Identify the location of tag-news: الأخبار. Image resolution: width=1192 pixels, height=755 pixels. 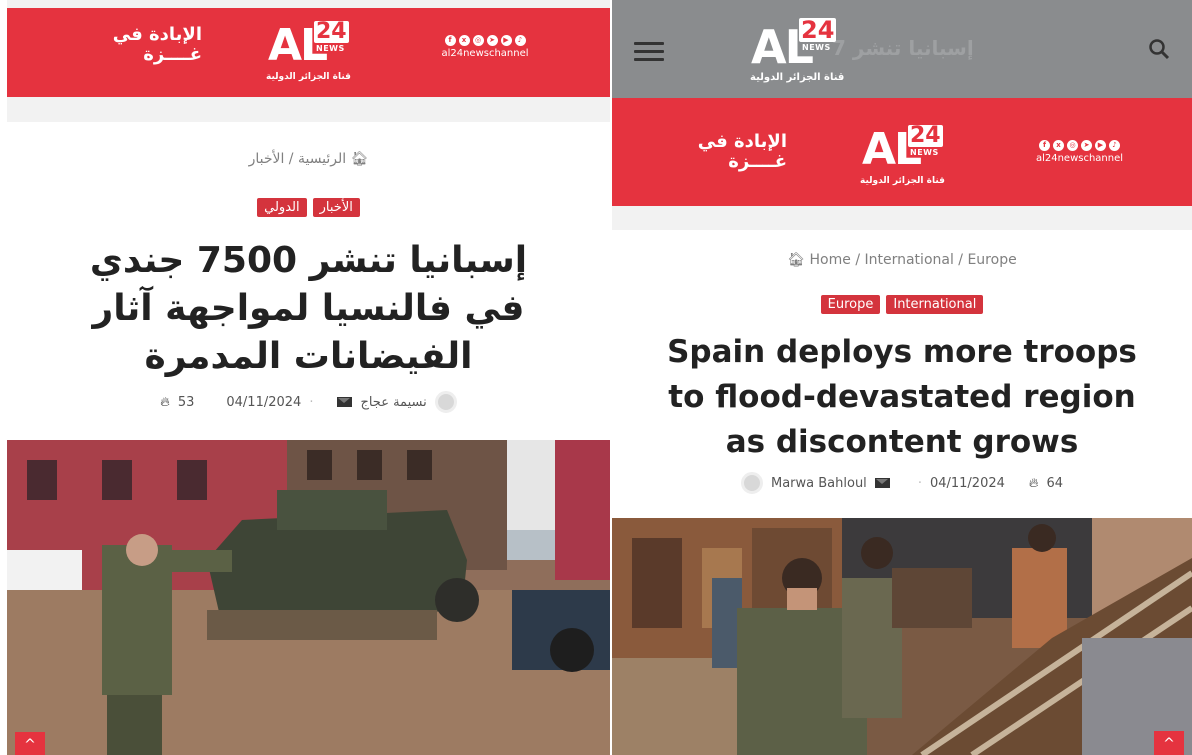
(336, 207).